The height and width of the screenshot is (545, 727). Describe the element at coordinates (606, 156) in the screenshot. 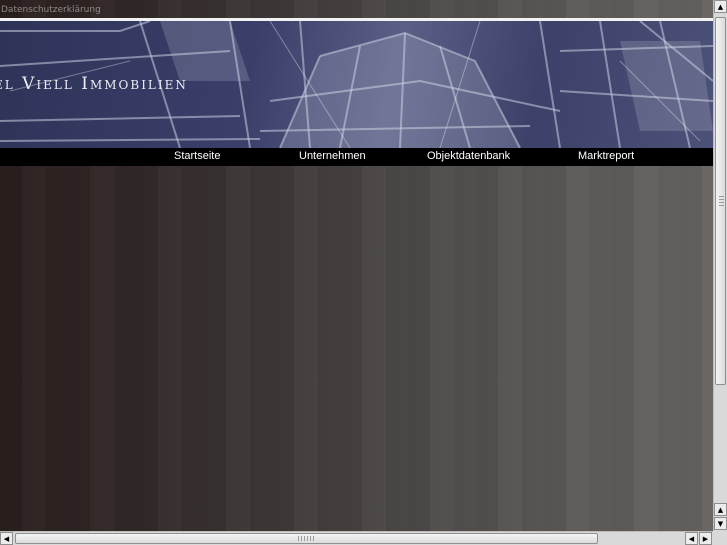

I see `nav-item-marktreport: Marktreport` at that location.